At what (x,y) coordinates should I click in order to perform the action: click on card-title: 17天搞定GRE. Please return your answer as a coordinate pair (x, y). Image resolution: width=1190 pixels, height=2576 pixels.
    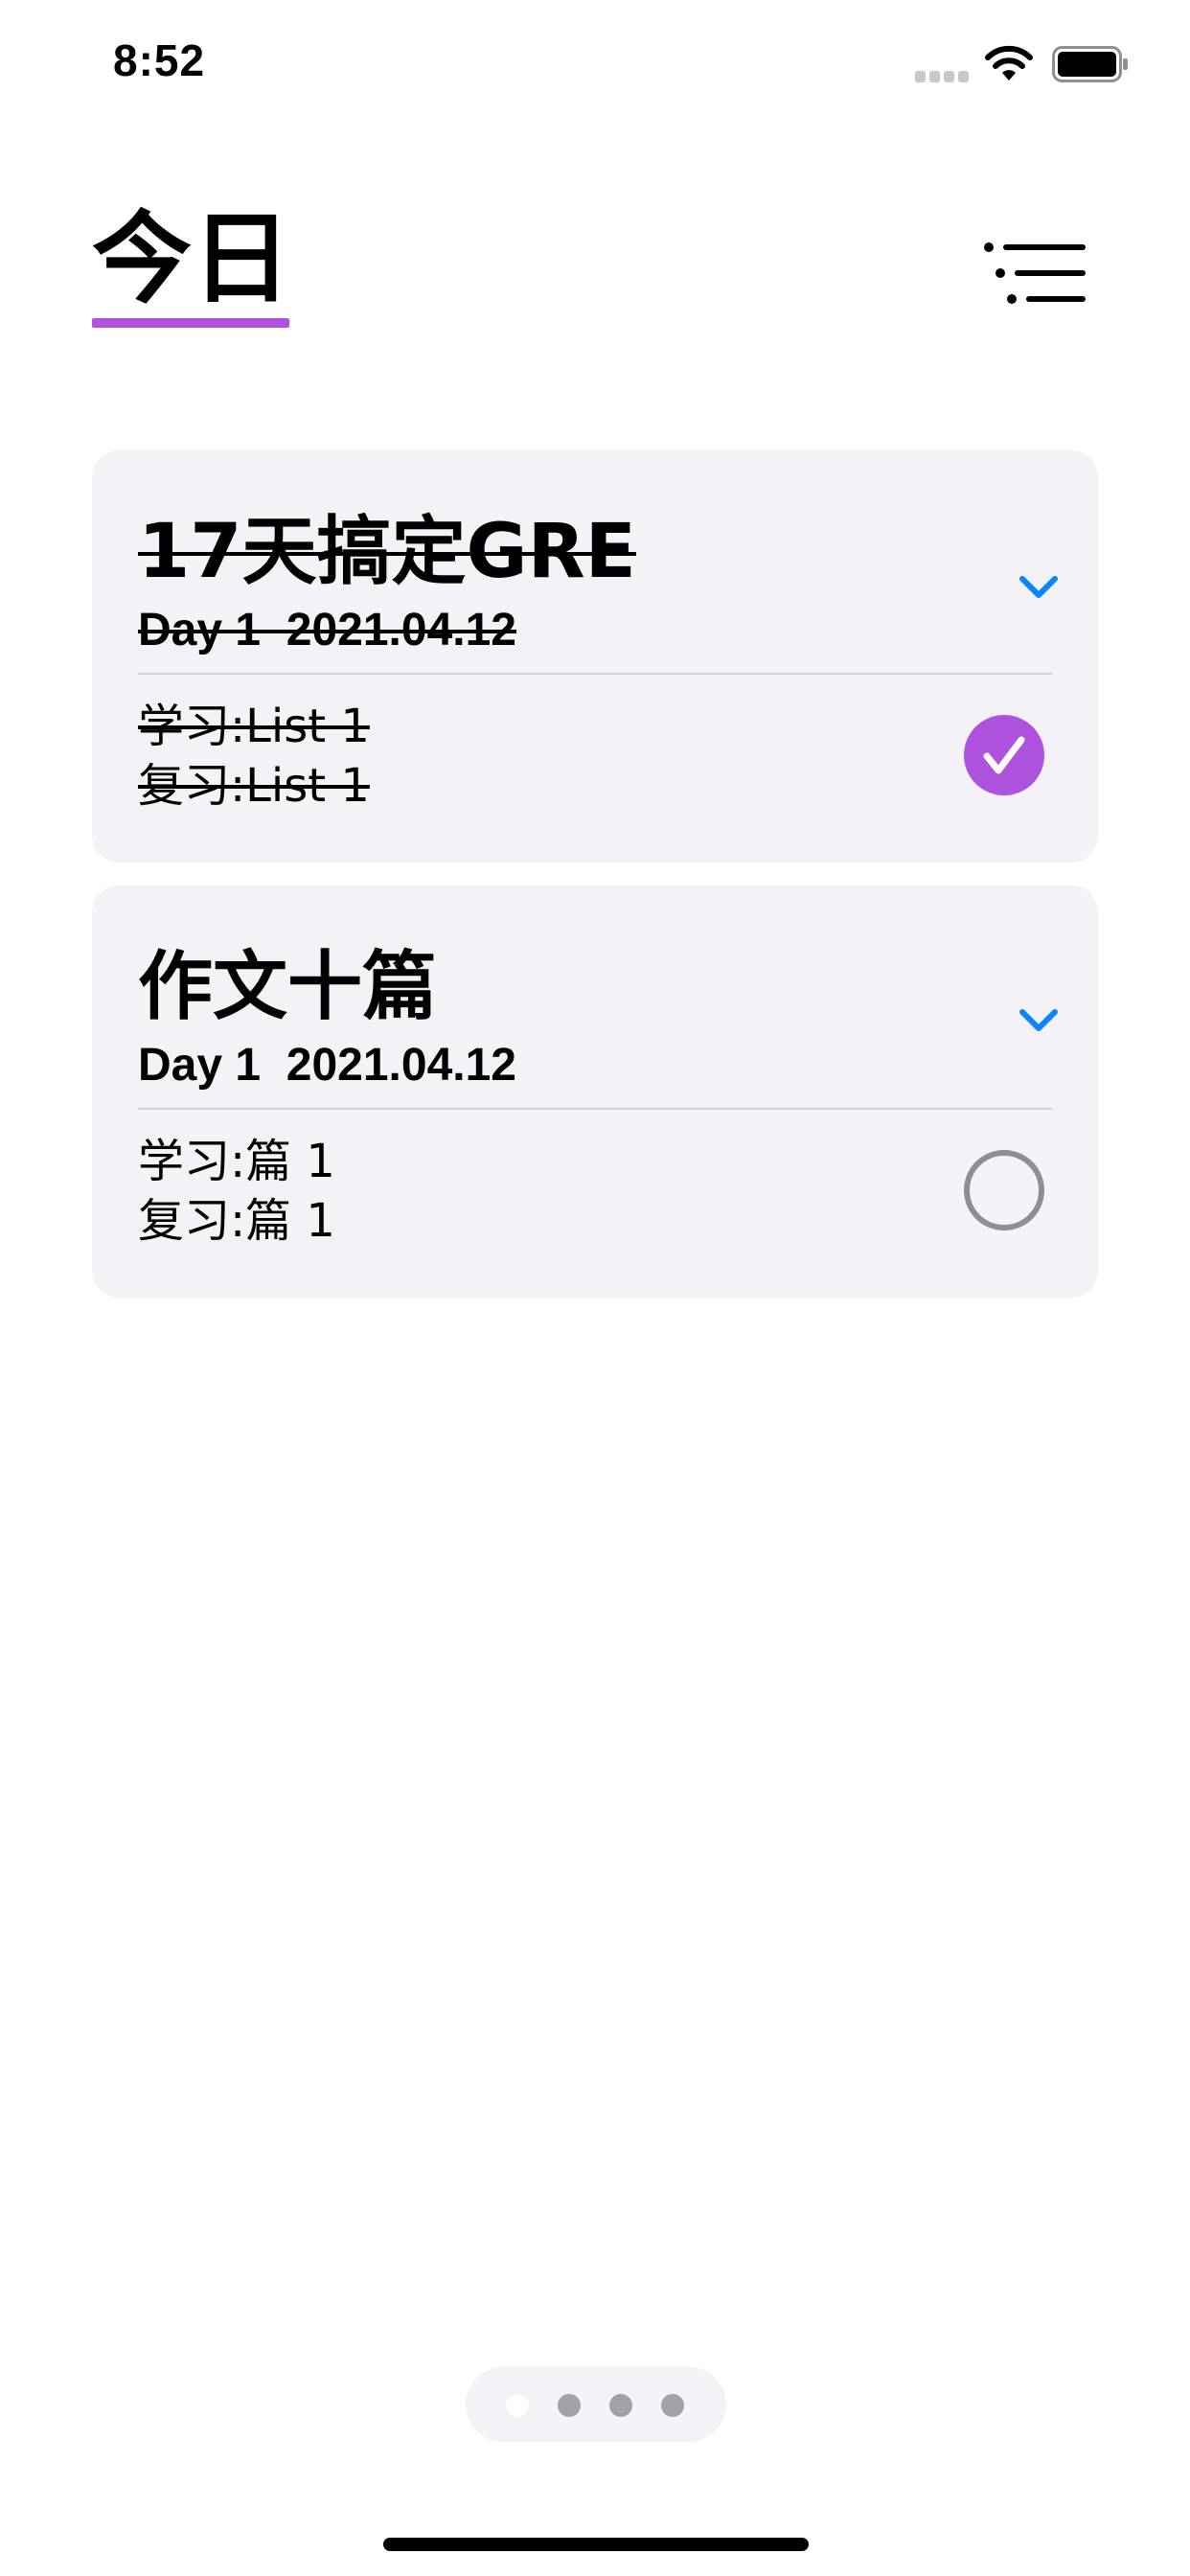
    Looking at the image, I should click on (387, 552).